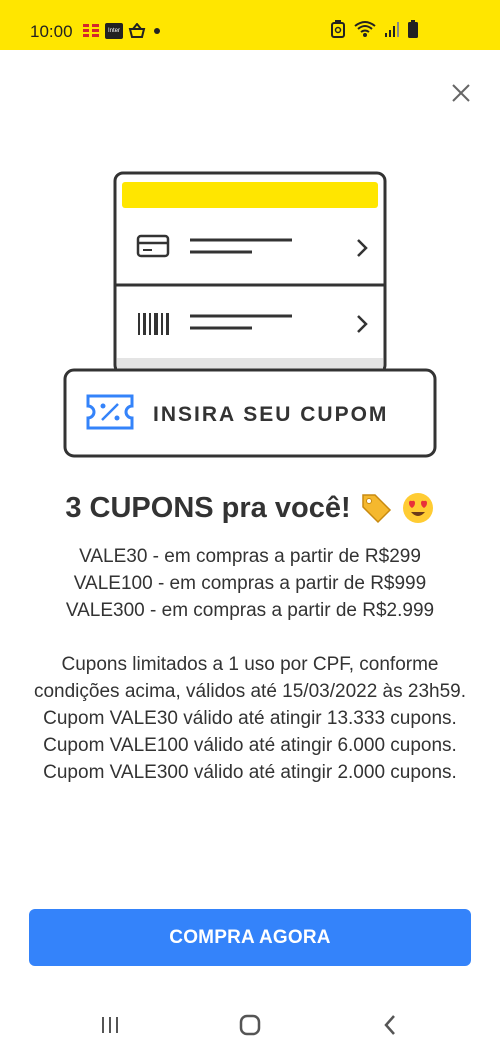  I want to click on brand-app-icon, so click(91, 31).